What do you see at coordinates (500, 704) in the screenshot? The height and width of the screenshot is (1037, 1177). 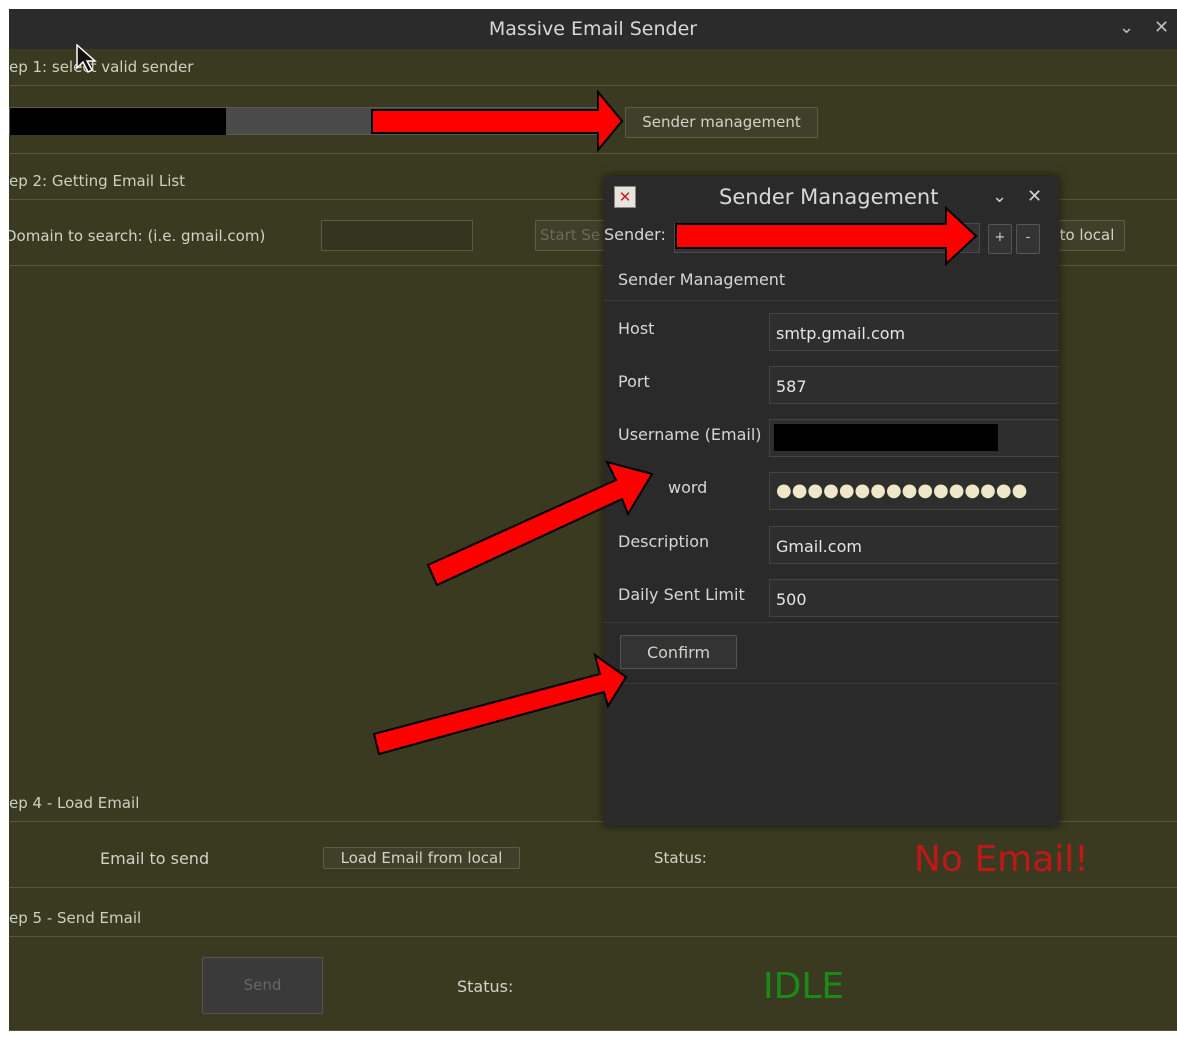 I see `arrow-to-confirm` at bounding box center [500, 704].